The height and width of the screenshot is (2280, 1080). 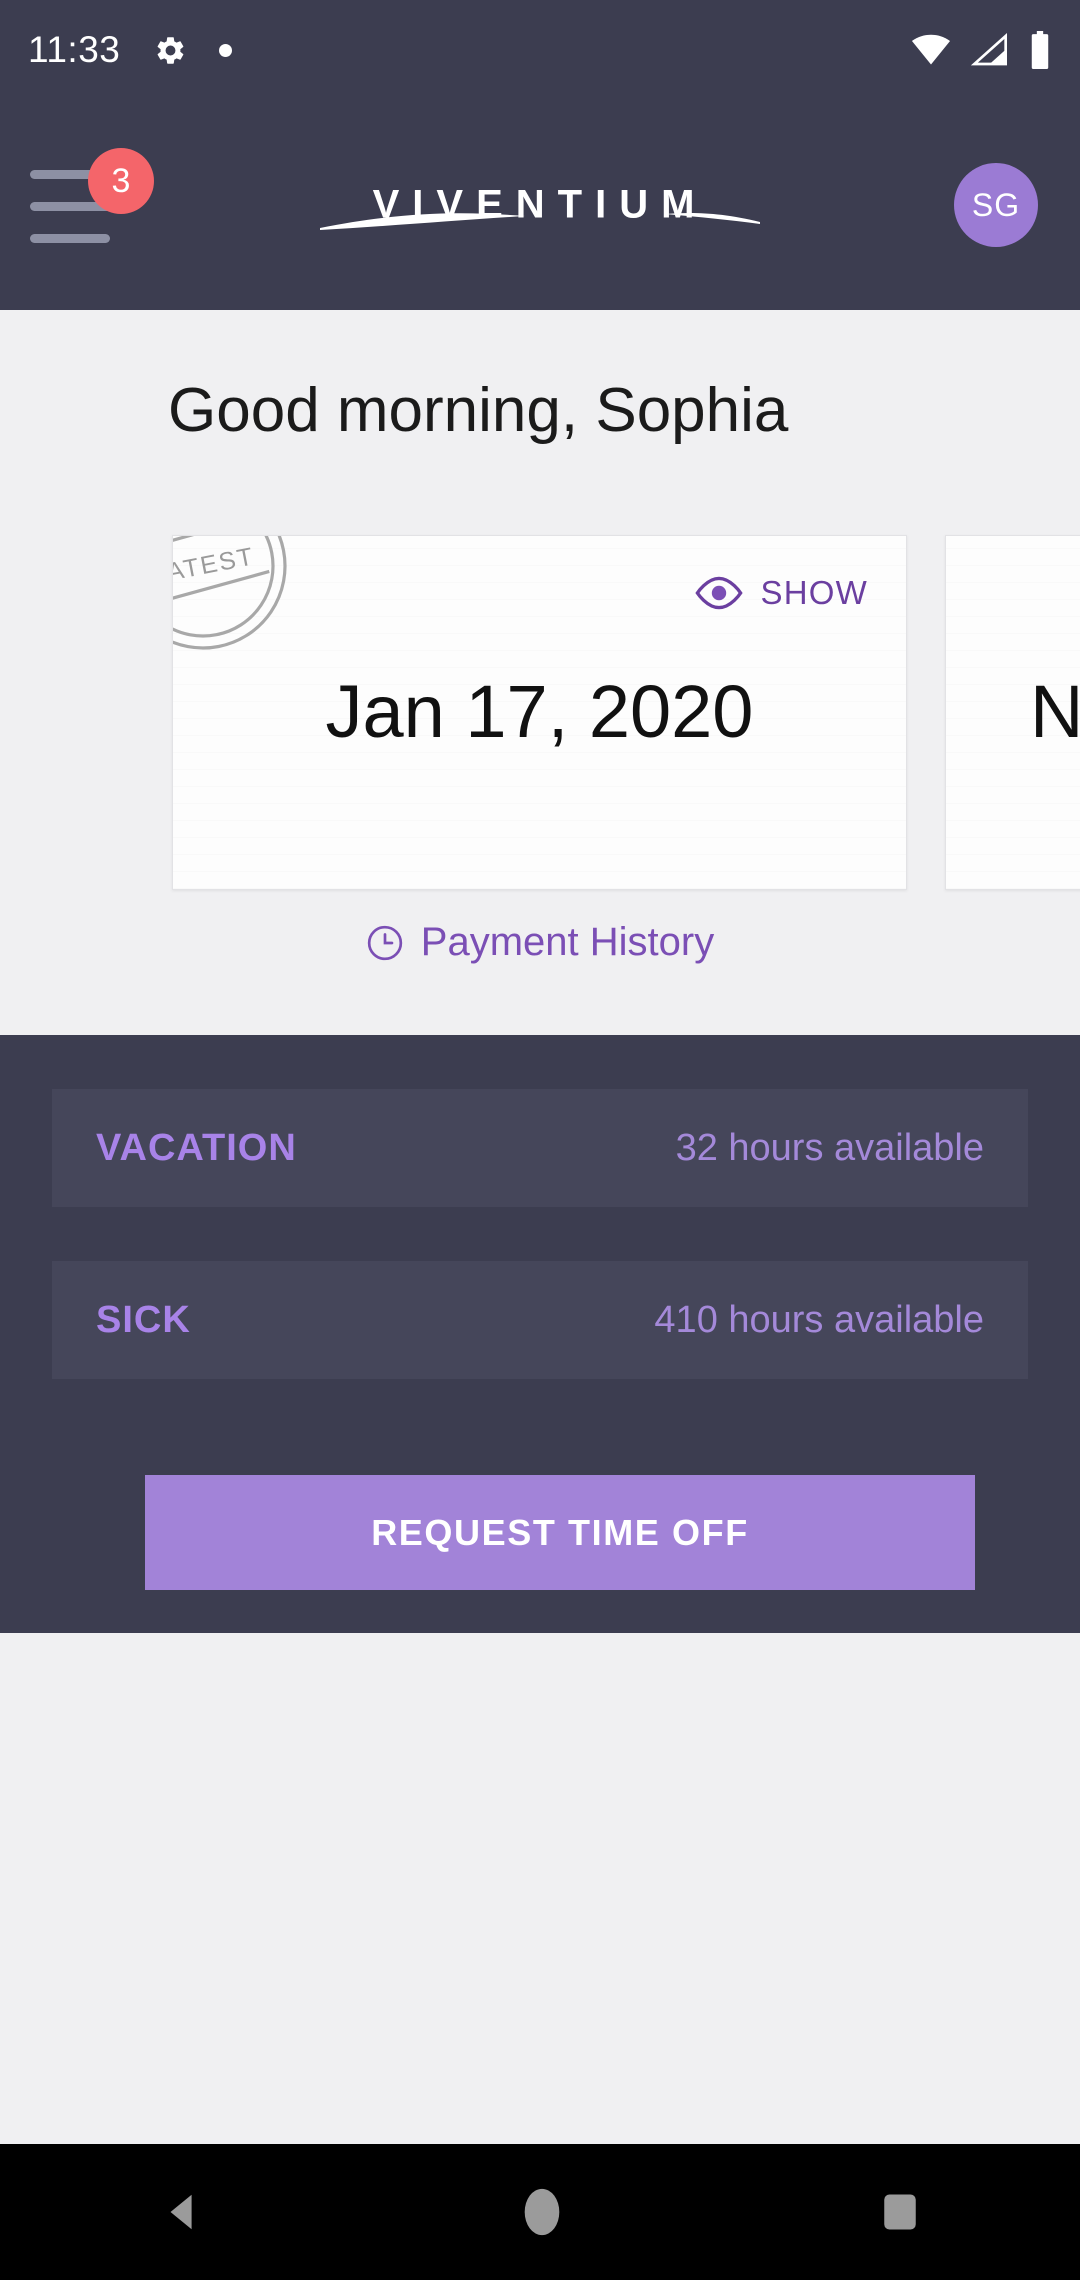 What do you see at coordinates (384, 942) in the screenshot?
I see `clock-icon` at bounding box center [384, 942].